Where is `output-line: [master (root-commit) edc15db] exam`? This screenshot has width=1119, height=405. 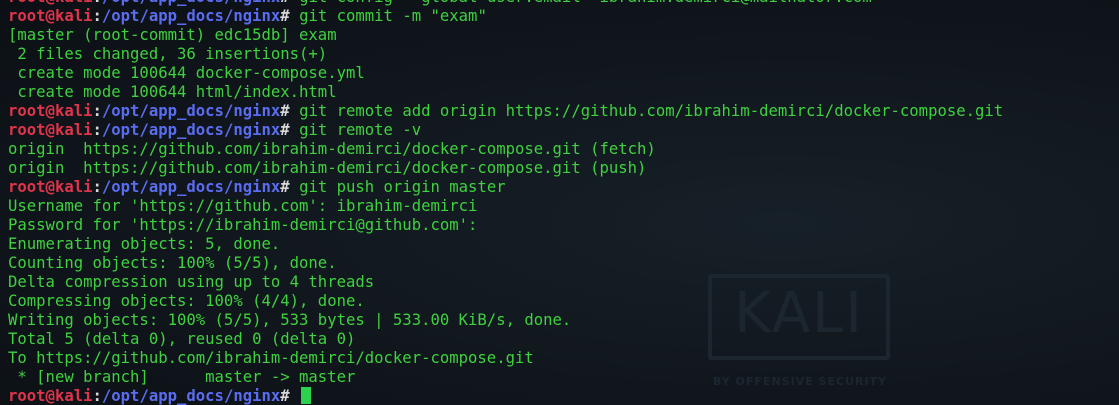 output-line: [master (root-commit) edc15db] exam is located at coordinates (505, 35).